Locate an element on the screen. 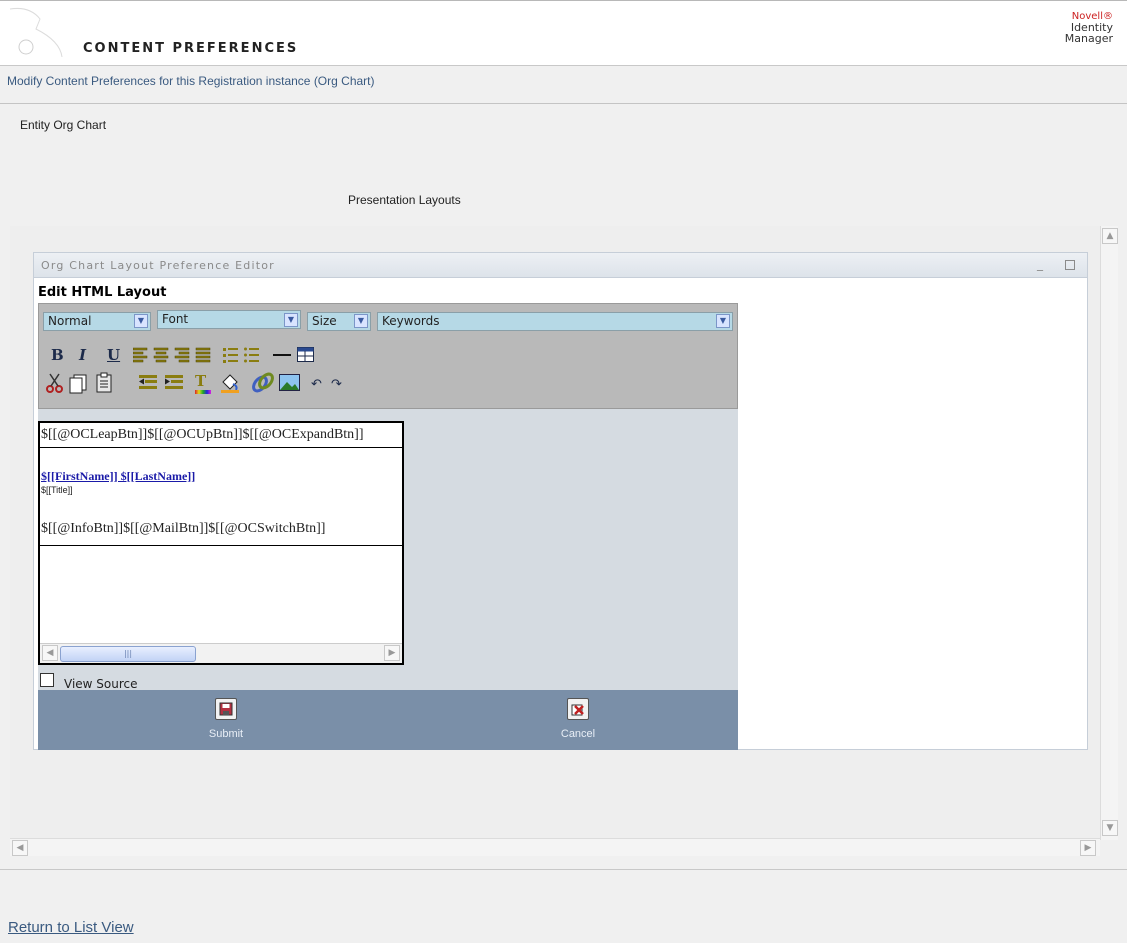  save-icon is located at coordinates (226, 709).